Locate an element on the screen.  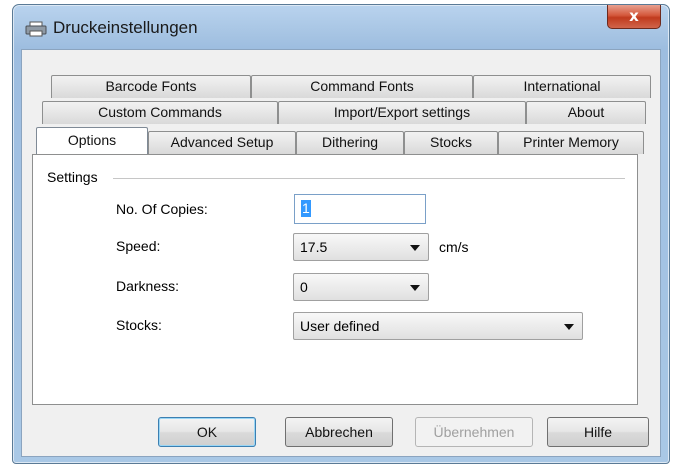
darkness-value: 0 is located at coordinates (304, 287).